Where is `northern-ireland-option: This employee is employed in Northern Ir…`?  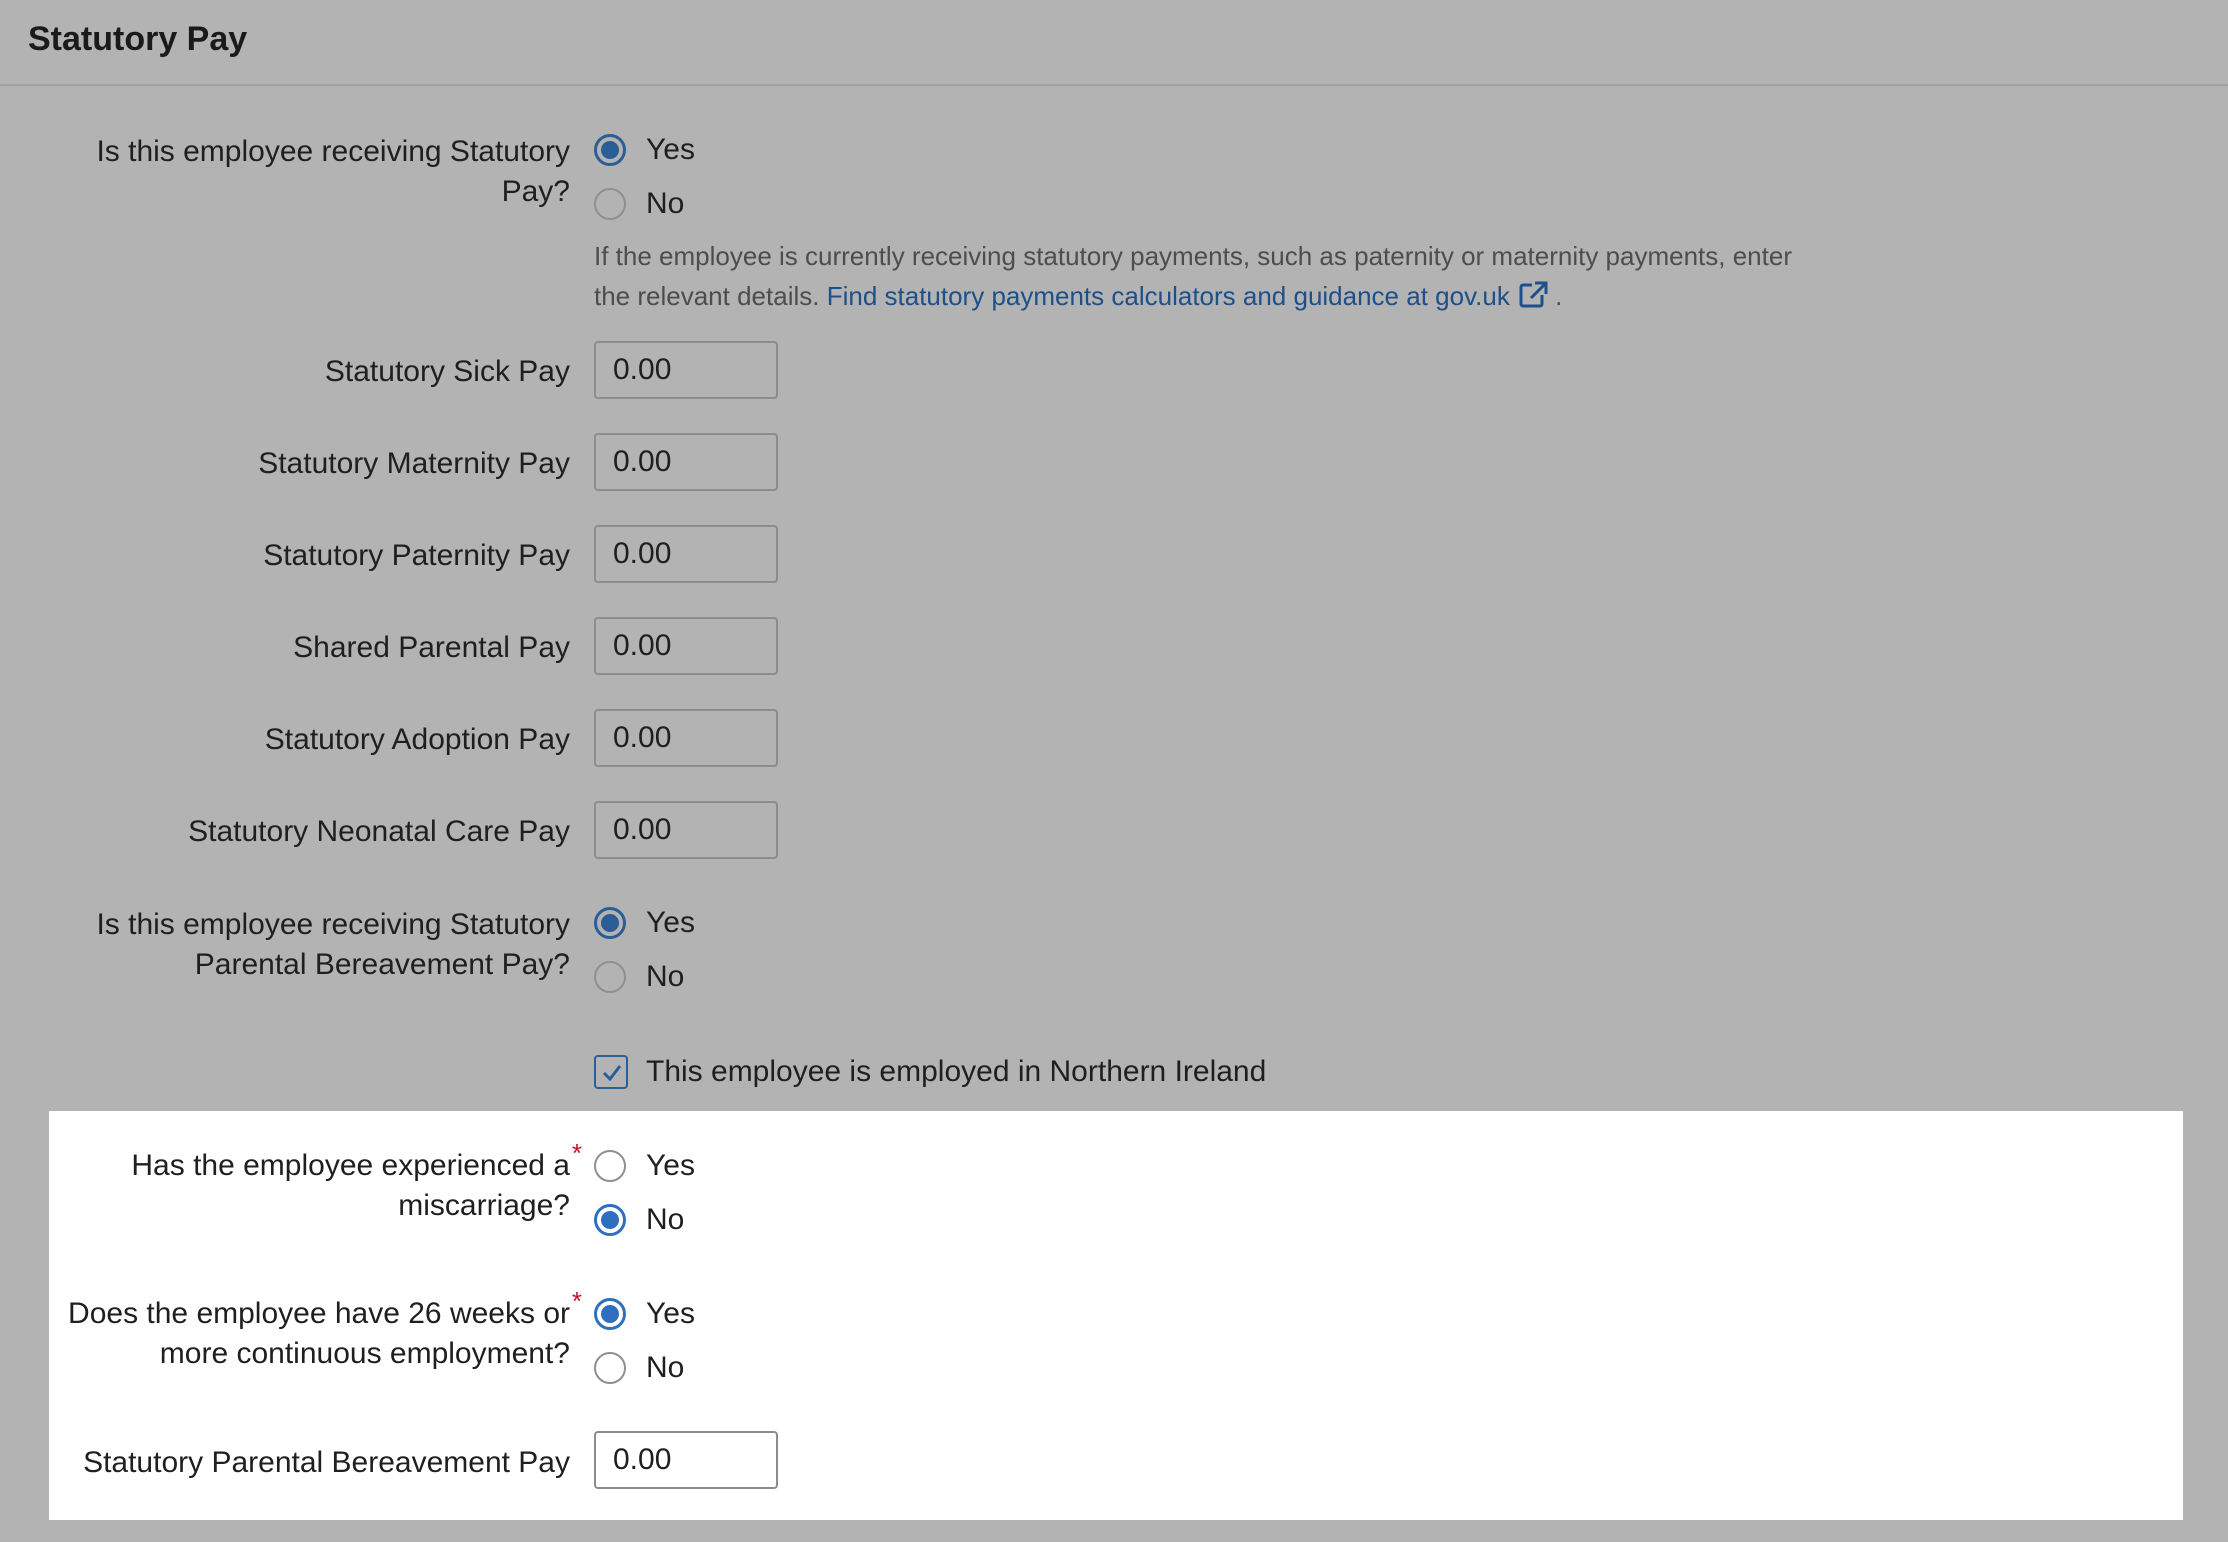 northern-ireland-option: This employee is employed in Northern Ir… is located at coordinates (930, 1072).